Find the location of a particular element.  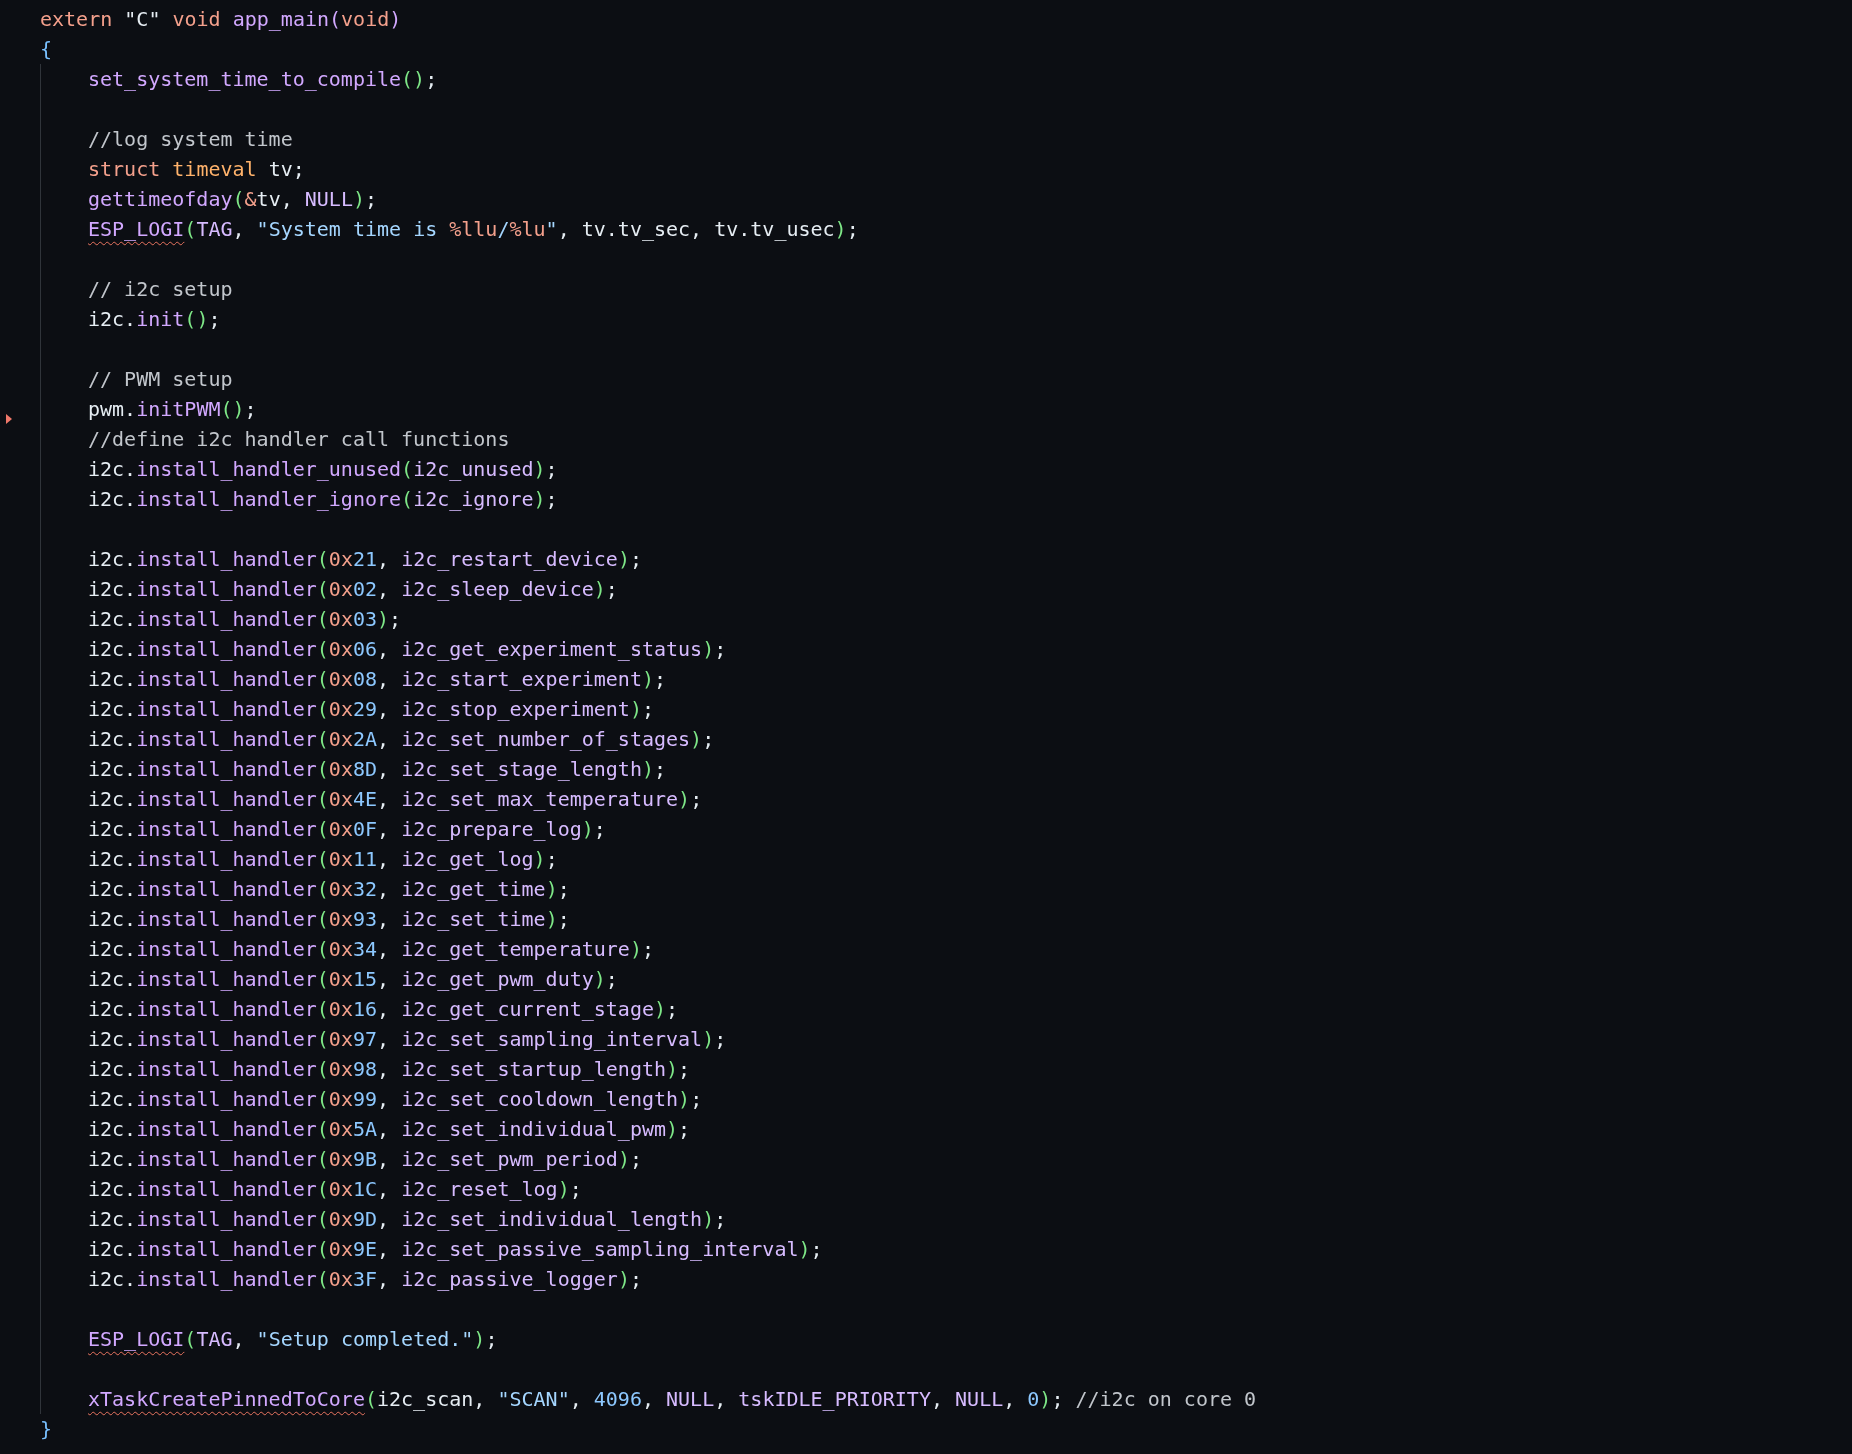

code-line: i2c.install_handler_unused(i2c_unused); is located at coordinates (323, 469).